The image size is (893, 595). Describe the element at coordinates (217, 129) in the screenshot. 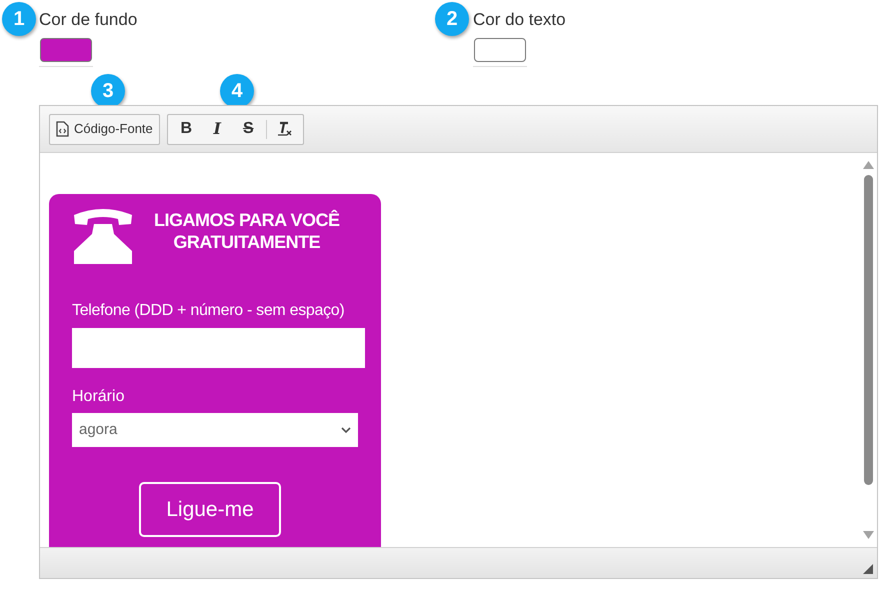

I see `format-button: I` at that location.